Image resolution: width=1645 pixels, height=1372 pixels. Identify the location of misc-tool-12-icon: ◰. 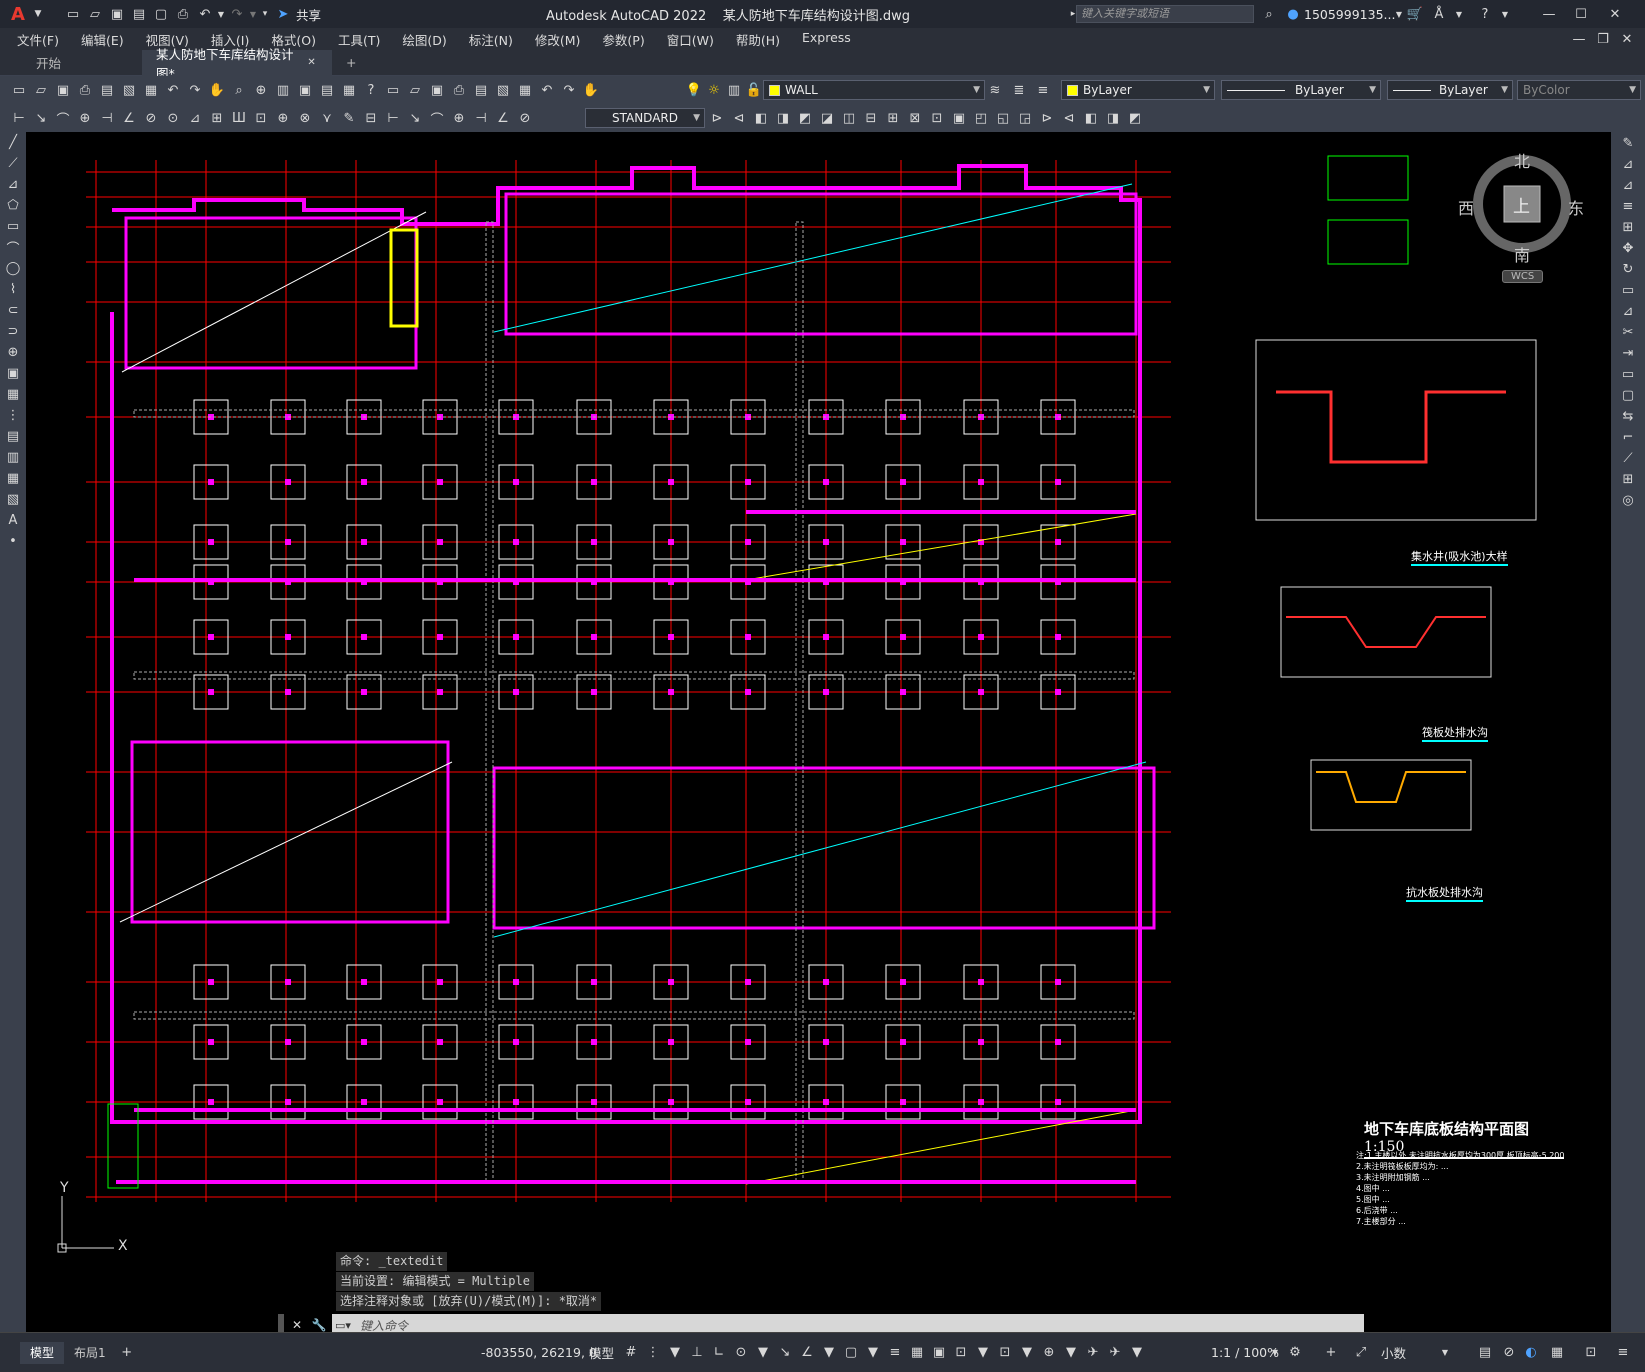
(981, 118).